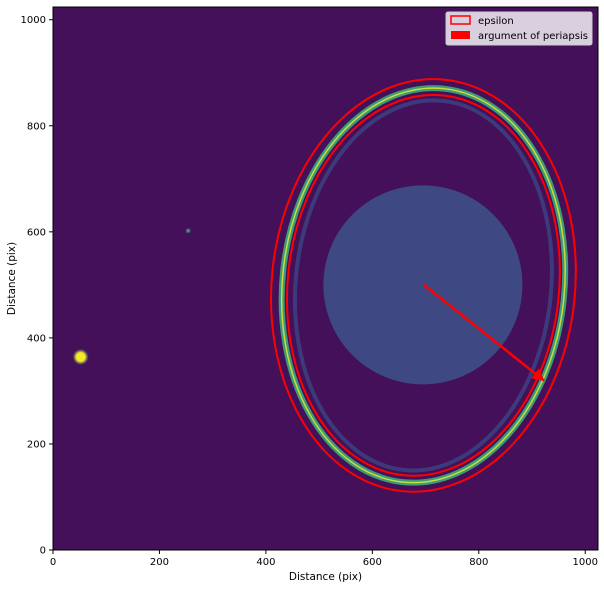 This screenshot has height=589, width=604. What do you see at coordinates (496, 21) in the screenshot?
I see `legend-label-epsilon: epsilon` at bounding box center [496, 21].